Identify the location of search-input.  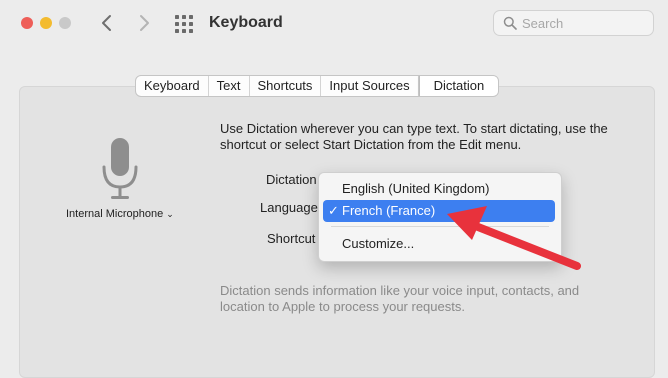
(582, 23).